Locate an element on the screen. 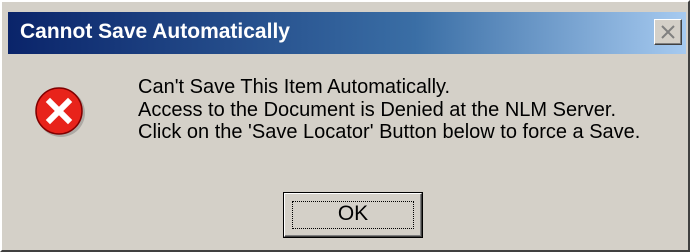 The width and height of the screenshot is (690, 252). ok-button-label: OK is located at coordinates (353, 213).